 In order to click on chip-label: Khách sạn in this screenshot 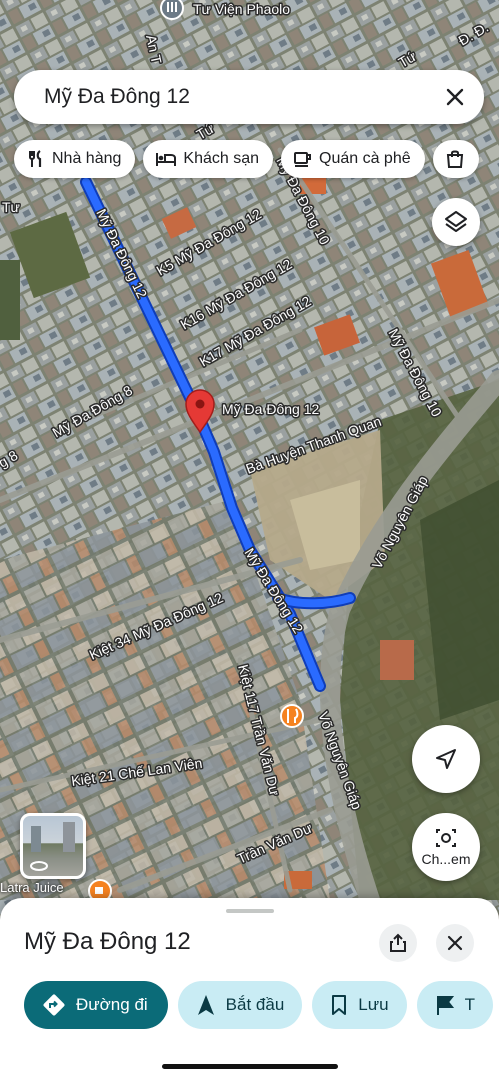, I will do `click(221, 158)`.